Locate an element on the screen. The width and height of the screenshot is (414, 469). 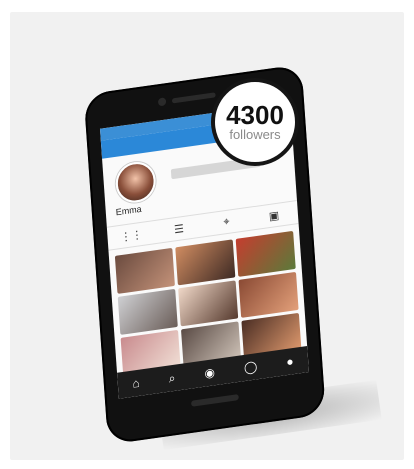
search-icon: ⌕ is located at coordinates (172, 378).